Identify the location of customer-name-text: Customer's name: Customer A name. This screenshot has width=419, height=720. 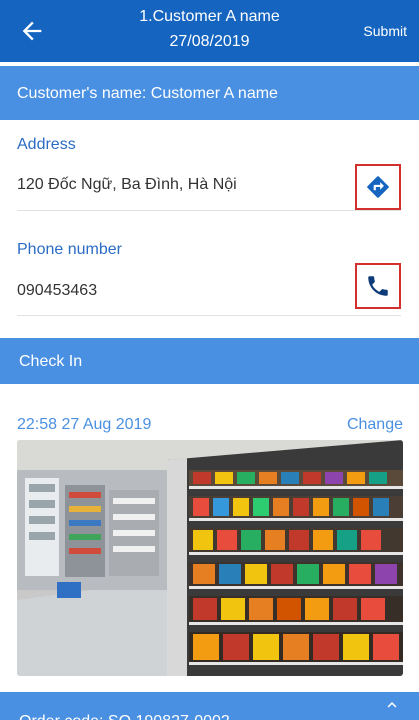
(147, 93).